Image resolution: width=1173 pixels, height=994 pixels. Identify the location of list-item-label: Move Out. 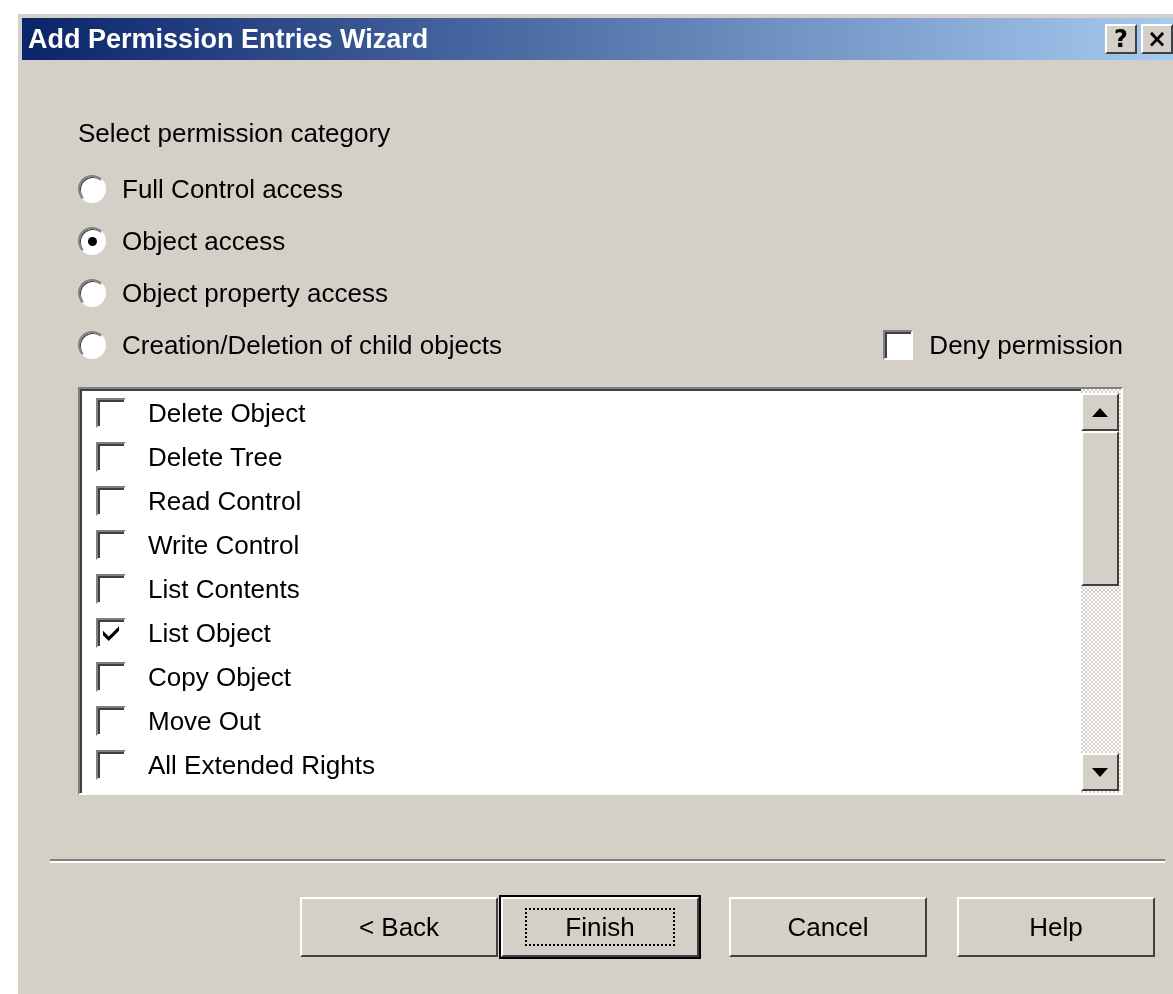
(204, 721).